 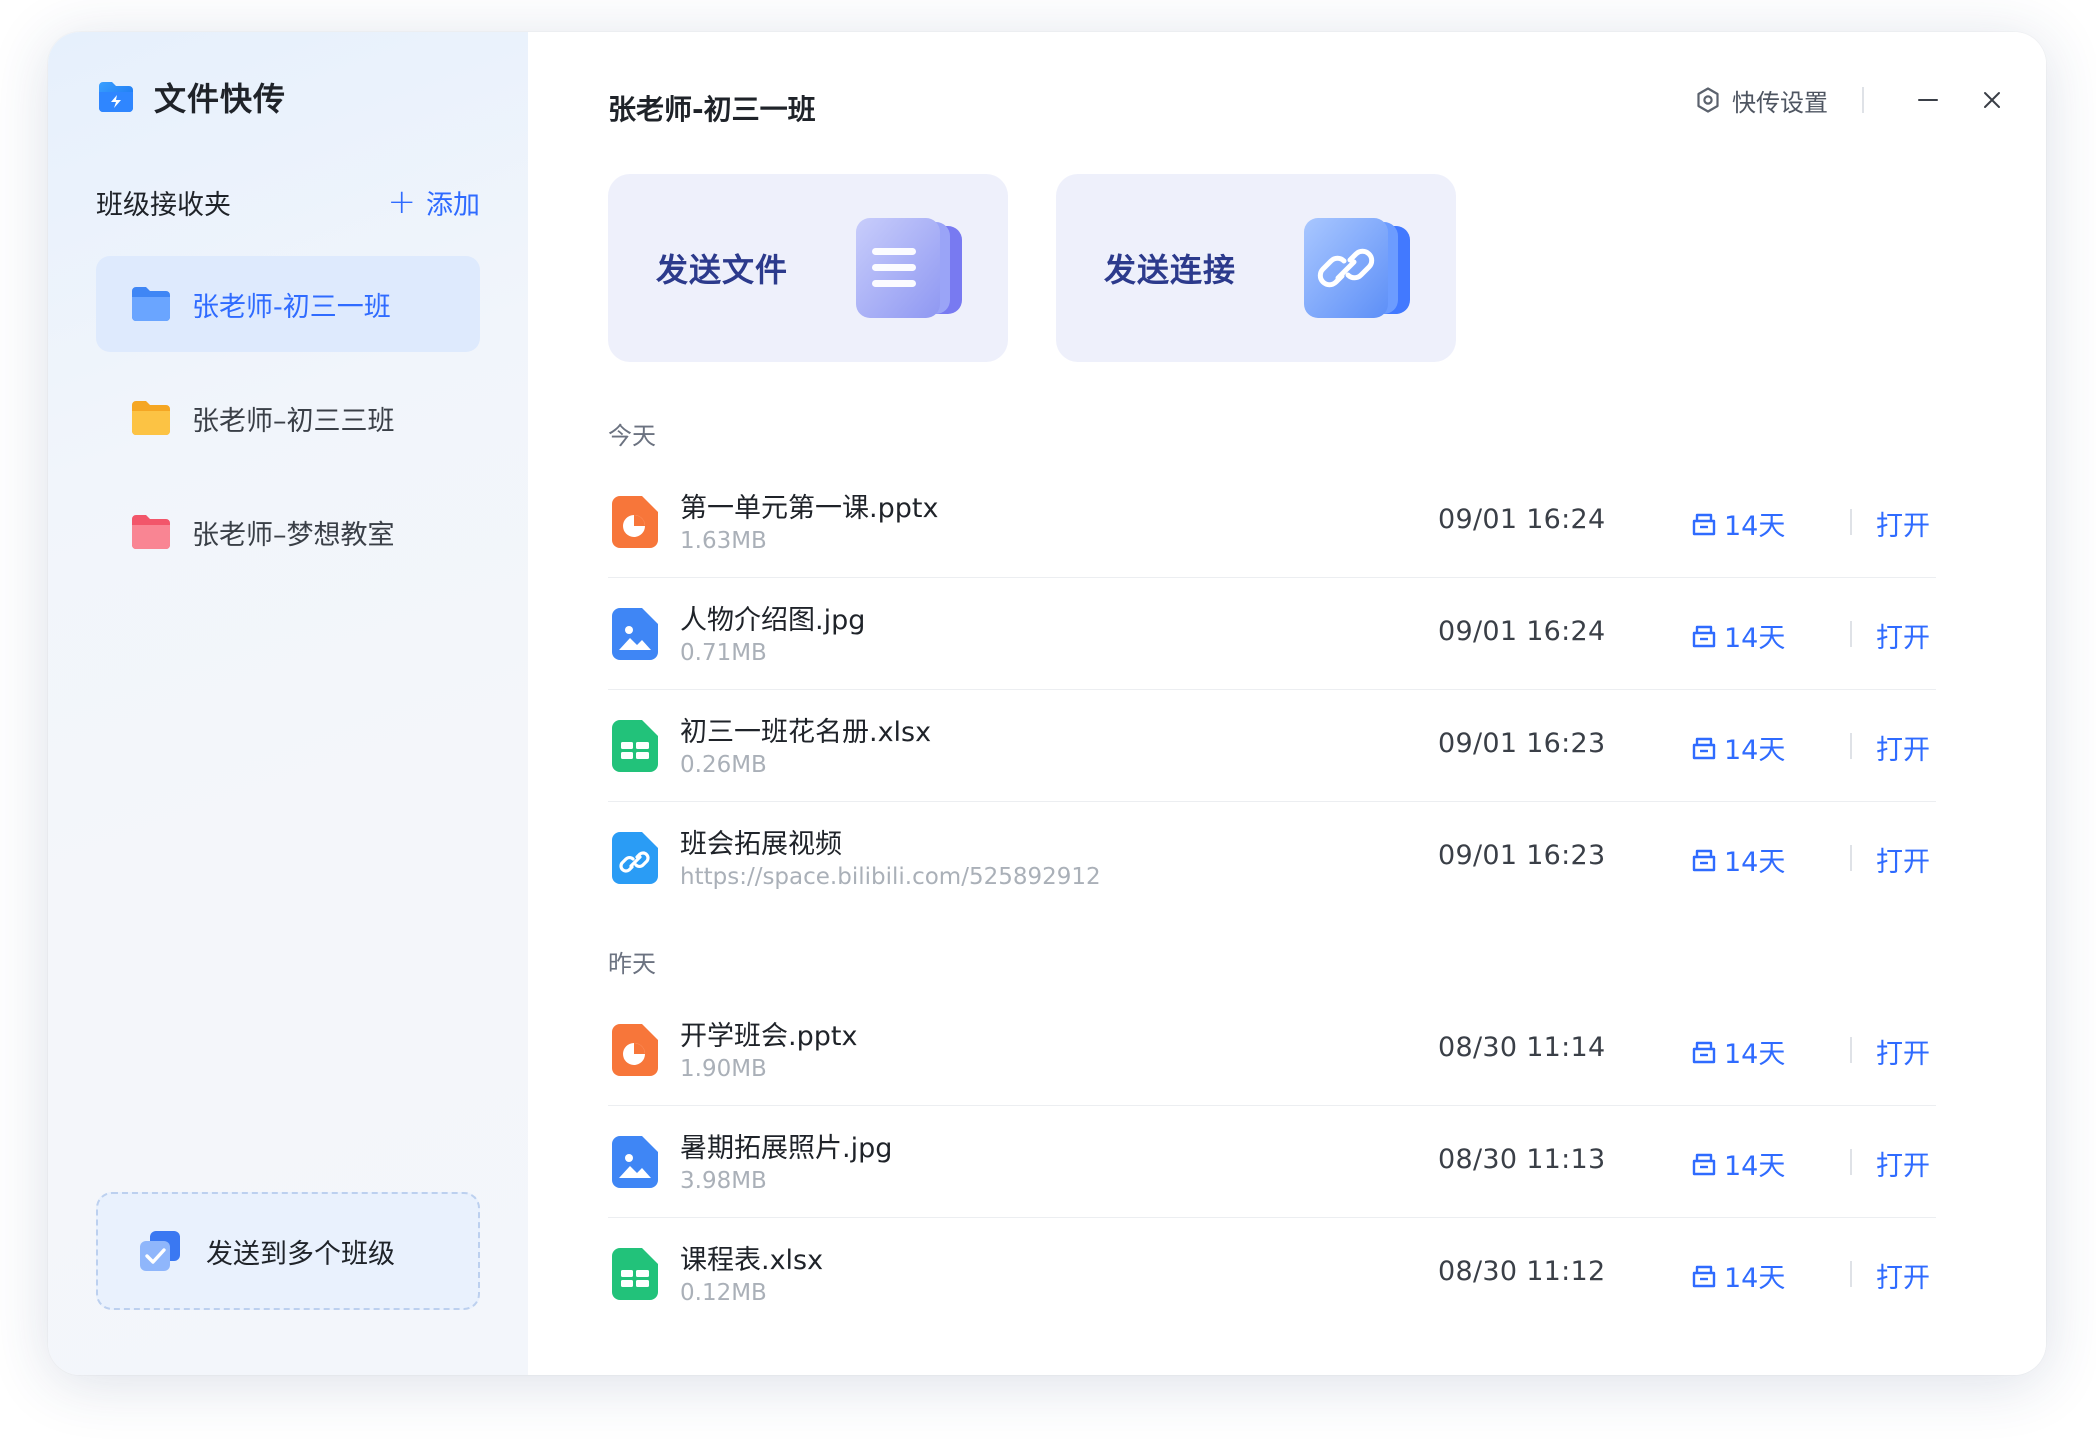 What do you see at coordinates (116, 97) in the screenshot?
I see `app-logo-icon` at bounding box center [116, 97].